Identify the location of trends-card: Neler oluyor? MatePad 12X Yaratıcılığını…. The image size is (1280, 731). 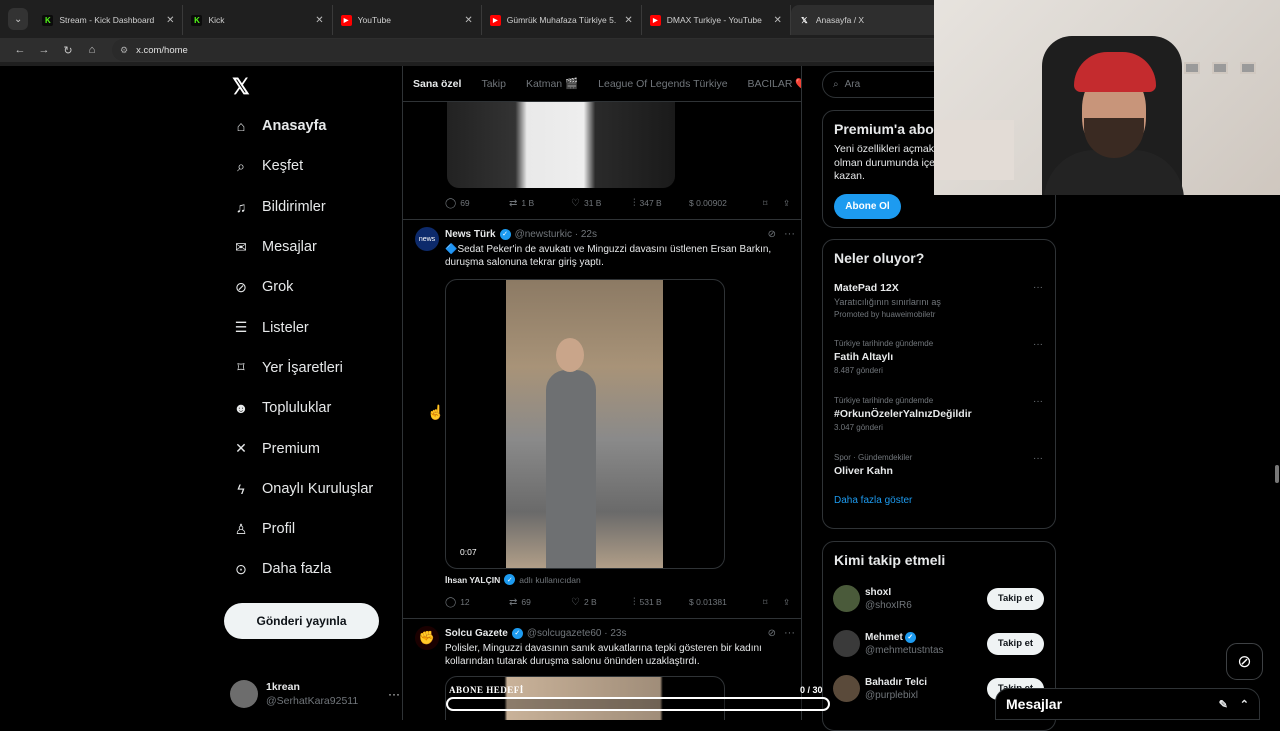
(939, 384).